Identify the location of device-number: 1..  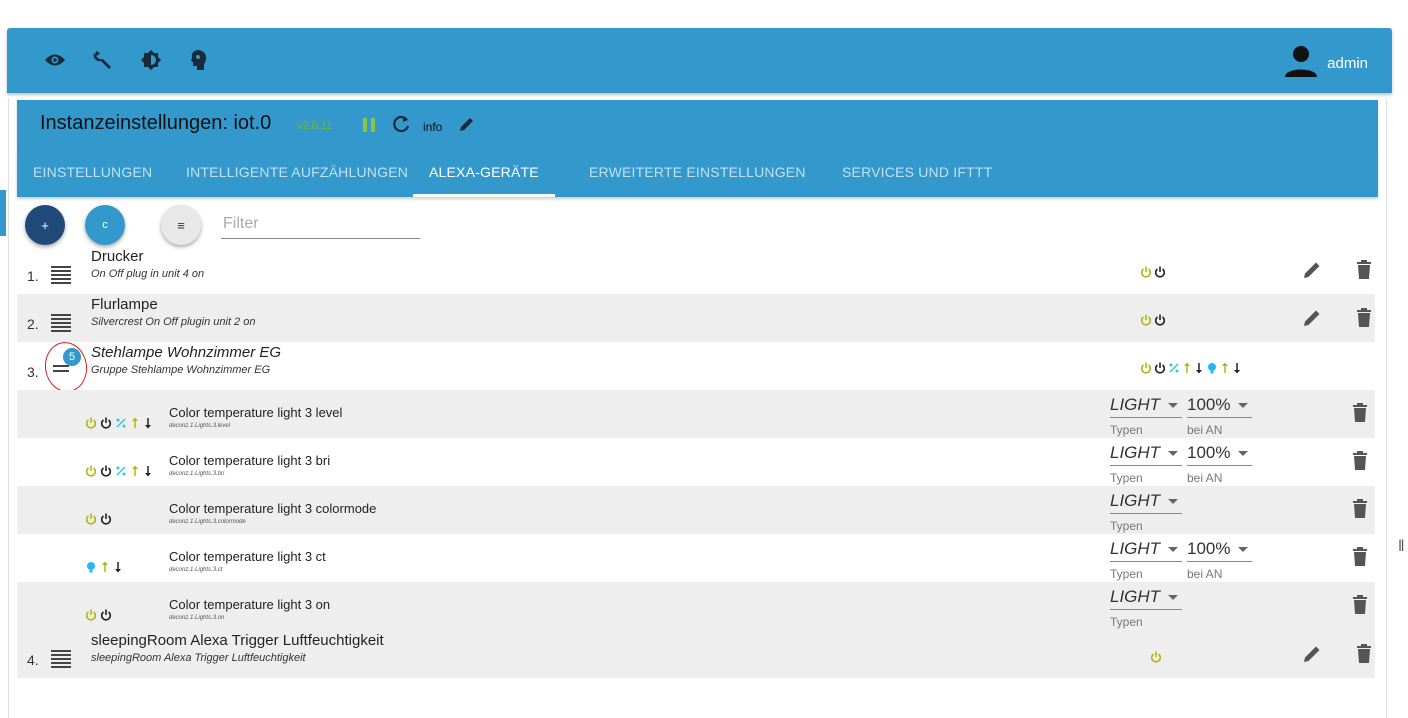
(33, 276).